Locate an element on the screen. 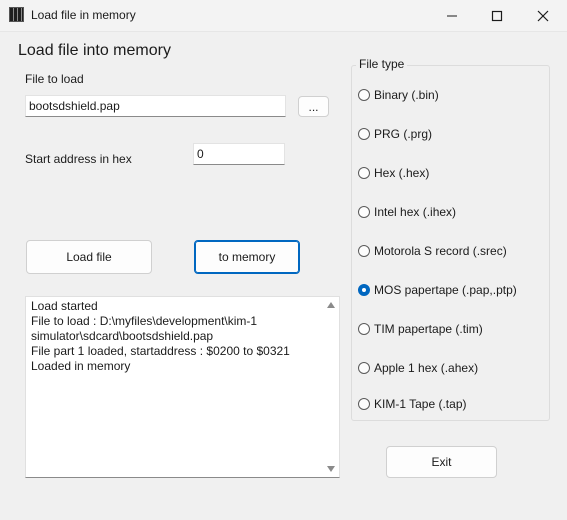 The height and width of the screenshot is (520, 567). radio-label: PRG (.prg) is located at coordinates (403, 134).